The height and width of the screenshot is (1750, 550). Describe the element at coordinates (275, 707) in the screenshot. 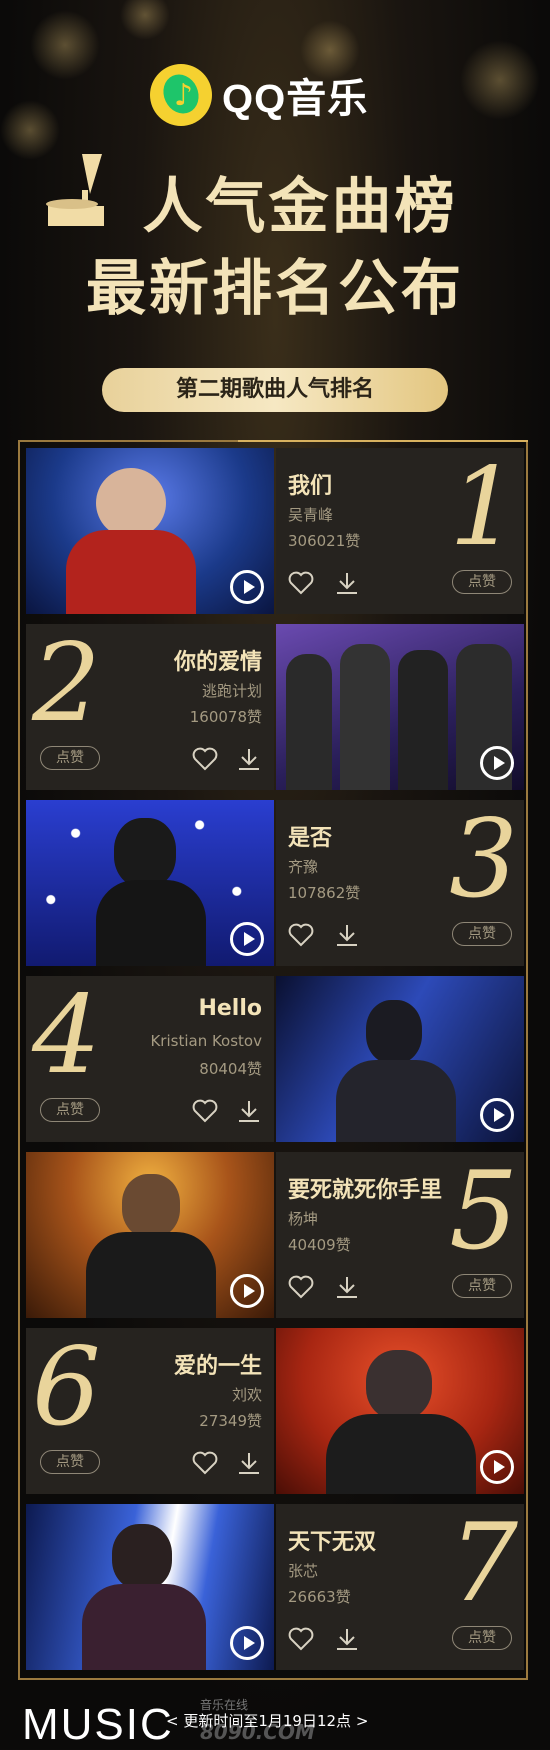

I see `ranking-item-2: 2 你的爱情 逃跑计划 160078赞 点赞` at that location.